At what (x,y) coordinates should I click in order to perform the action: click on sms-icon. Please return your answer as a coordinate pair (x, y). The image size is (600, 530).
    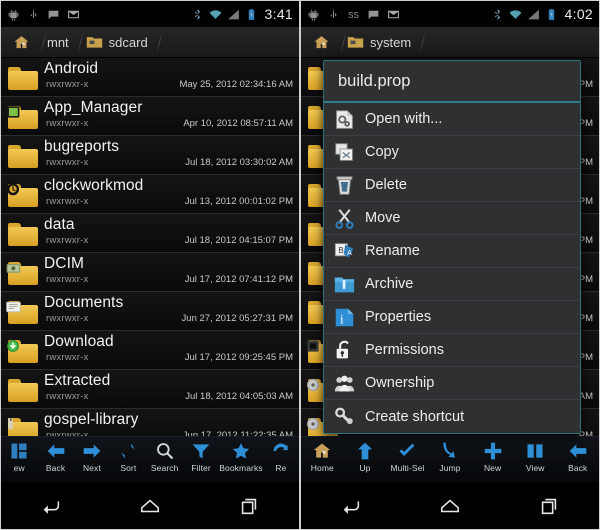
    Looking at the image, I should click on (373, 14).